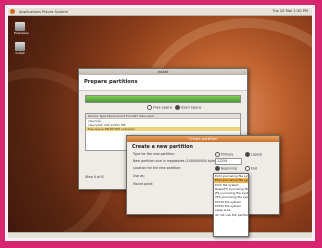 This screenshot has width=322, height=248. I want to click on dialog-window-title: Create partition, so click(203, 139).